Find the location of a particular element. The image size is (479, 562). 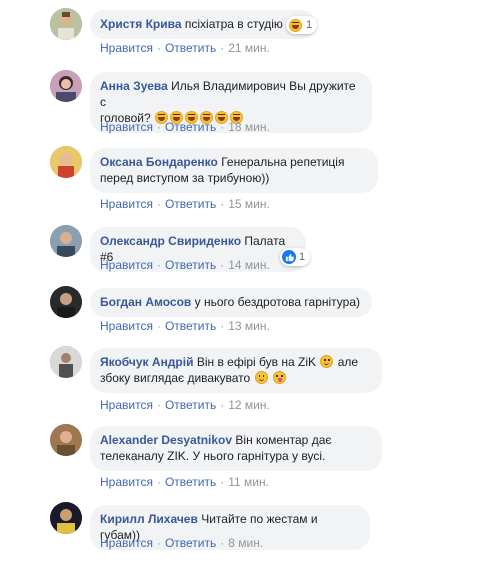

timestamp: 21 мин. is located at coordinates (249, 48).